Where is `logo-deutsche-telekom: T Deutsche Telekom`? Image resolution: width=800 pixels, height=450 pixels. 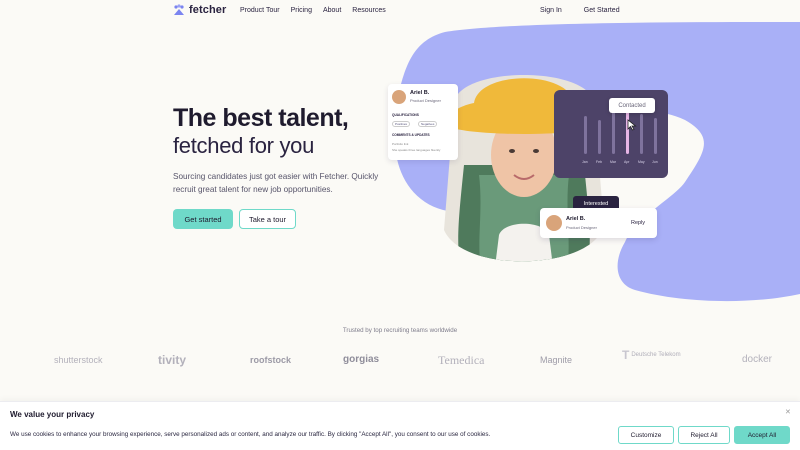 logo-deutsche-telekom: T Deutsche Telekom is located at coordinates (657, 355).